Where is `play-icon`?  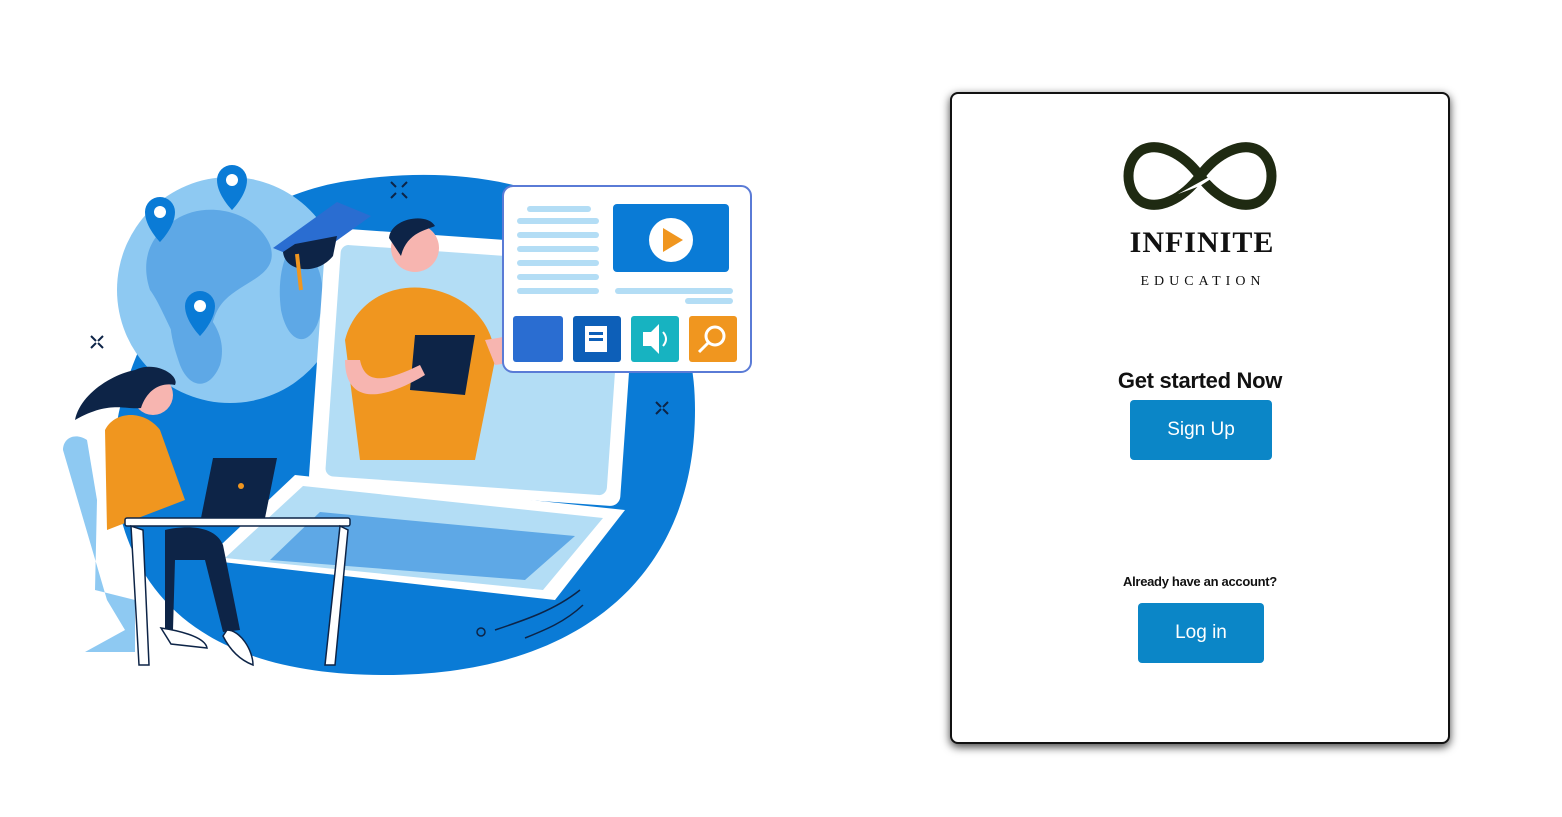 play-icon is located at coordinates (671, 240).